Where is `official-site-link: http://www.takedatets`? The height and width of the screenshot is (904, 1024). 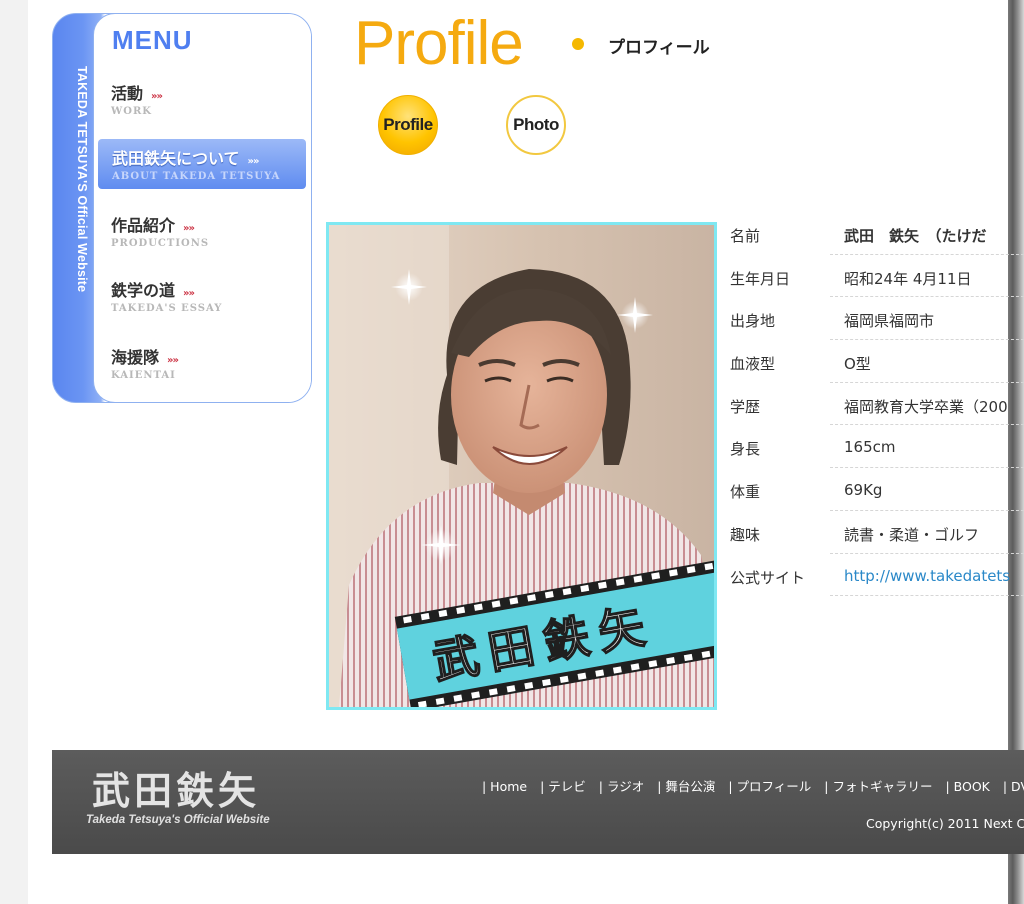 official-site-link: http://www.takedatets is located at coordinates (927, 576).